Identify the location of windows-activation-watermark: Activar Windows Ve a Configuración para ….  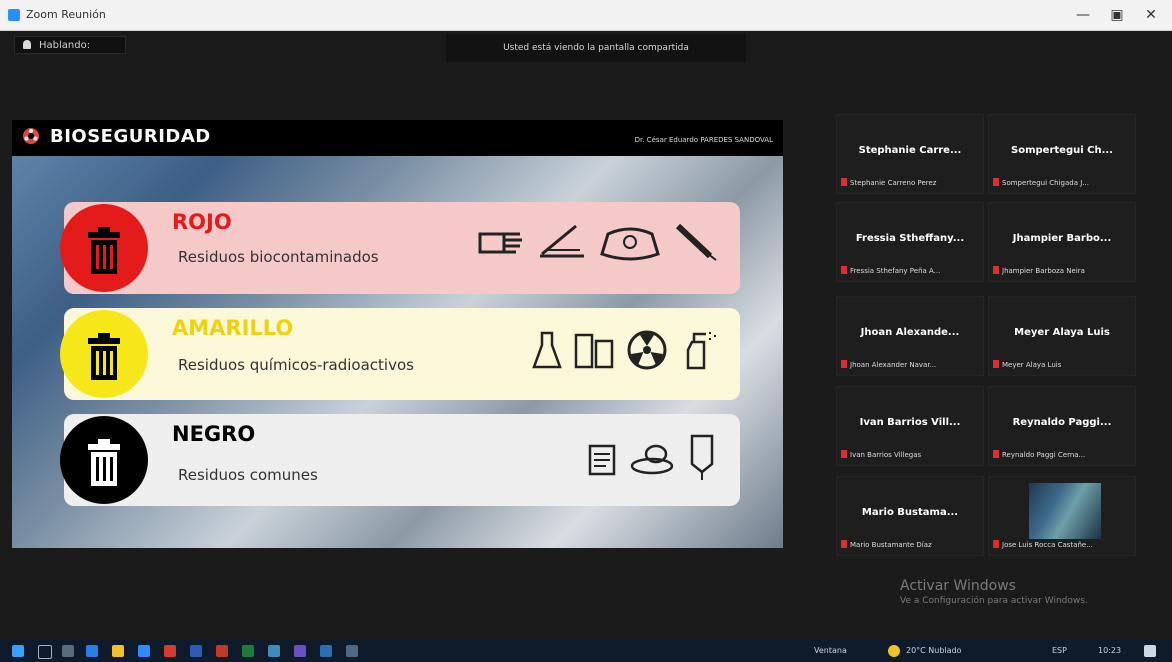
(994, 592).